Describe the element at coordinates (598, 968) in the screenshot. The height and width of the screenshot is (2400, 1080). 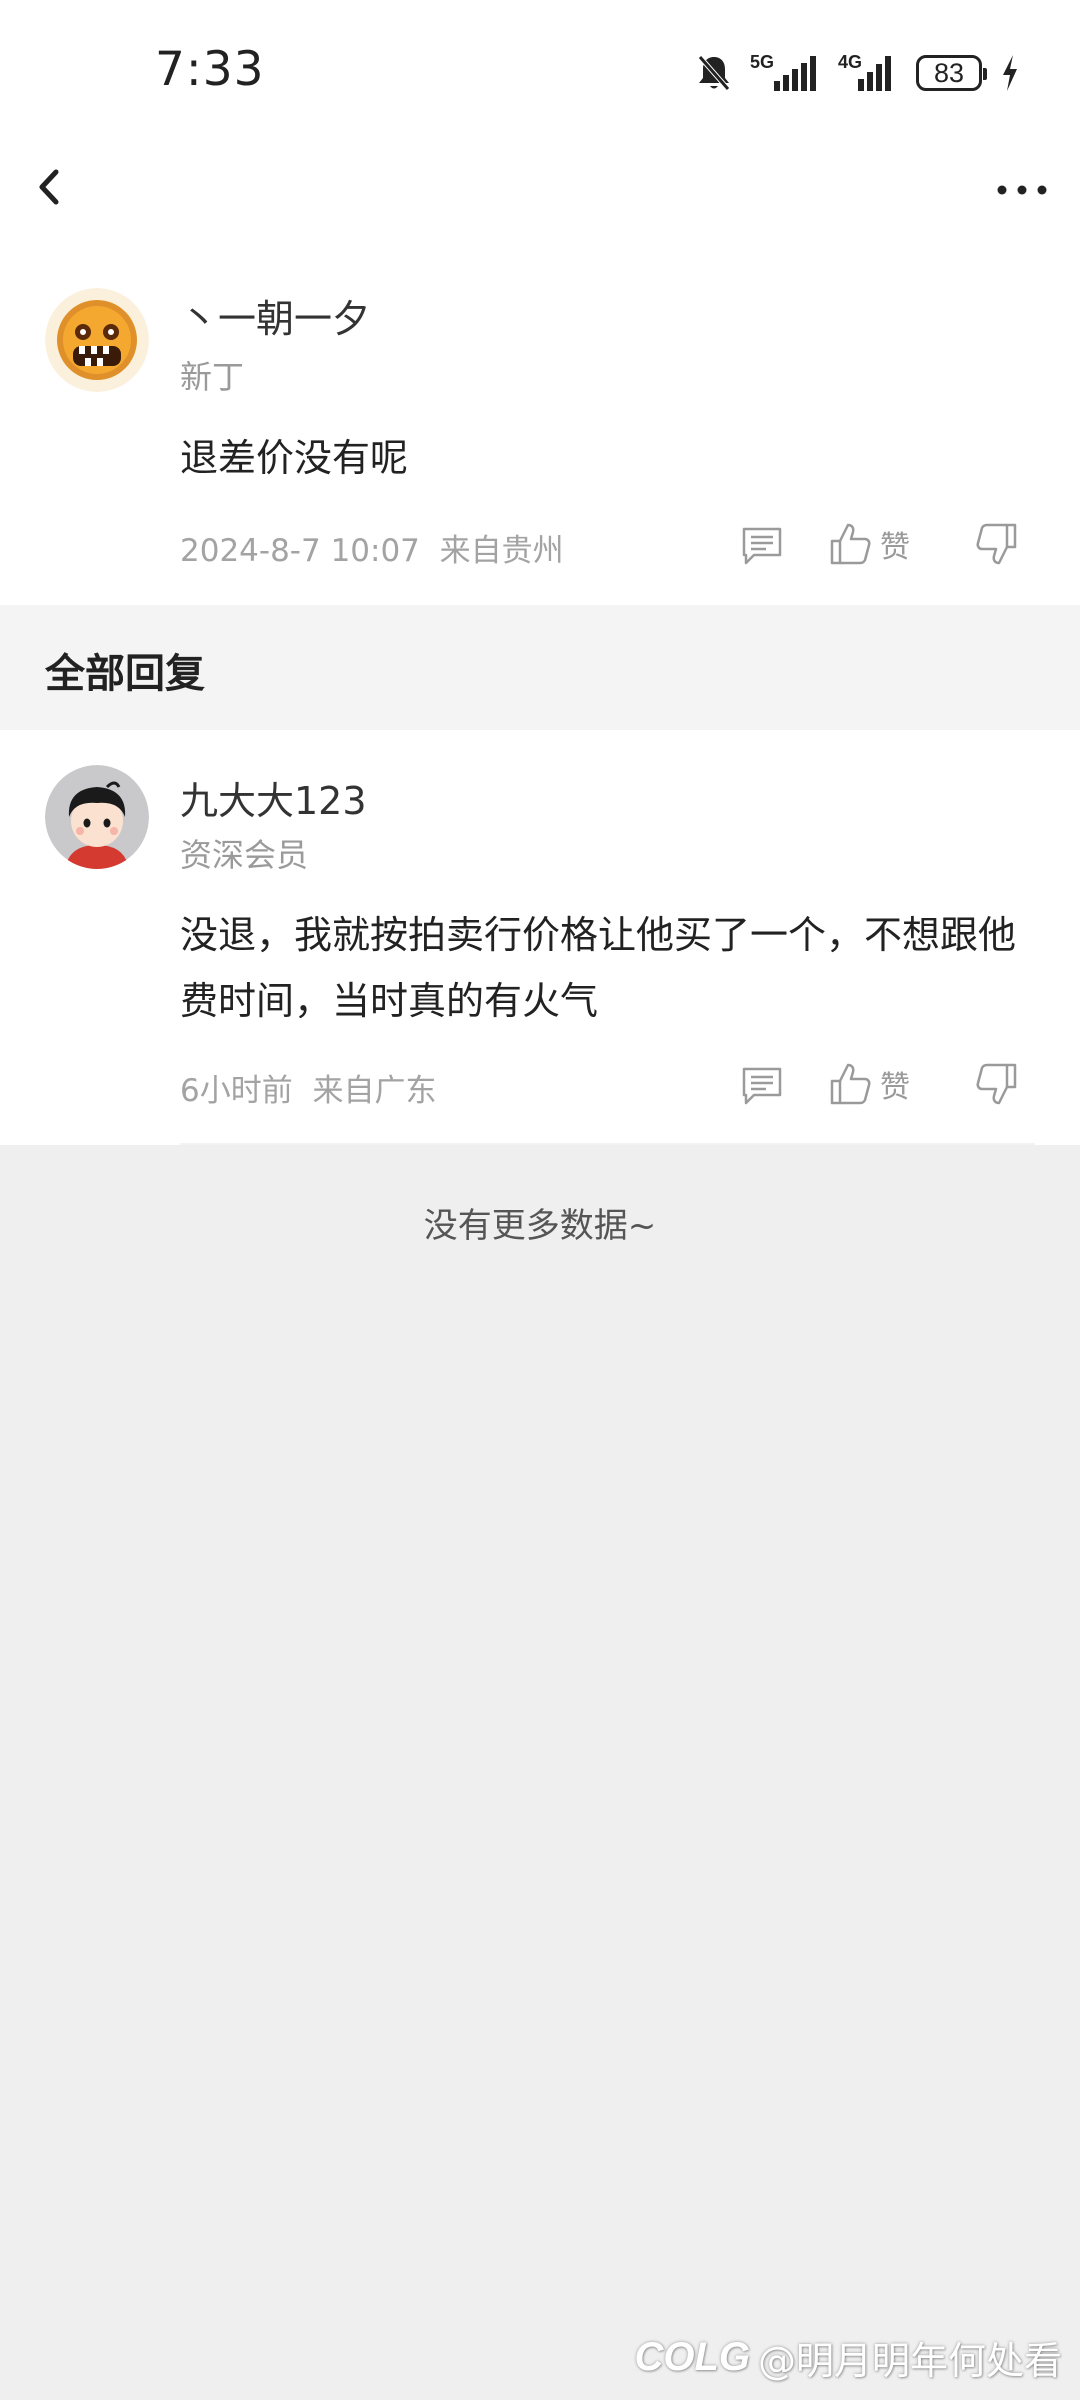
I see `reply-text: 没退，我就按拍卖行价格让他买了一个，不想跟他费时间，当时真的有火气` at that location.